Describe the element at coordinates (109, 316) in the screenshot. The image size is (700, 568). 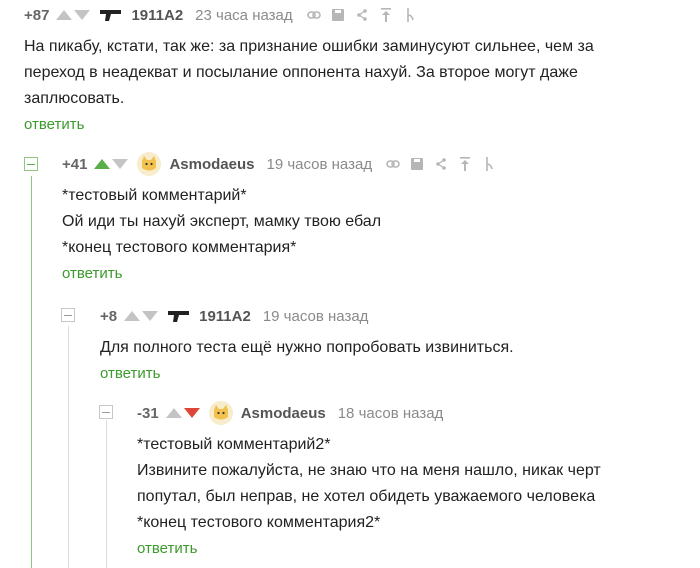
I see `comment-rating: +8` at that location.